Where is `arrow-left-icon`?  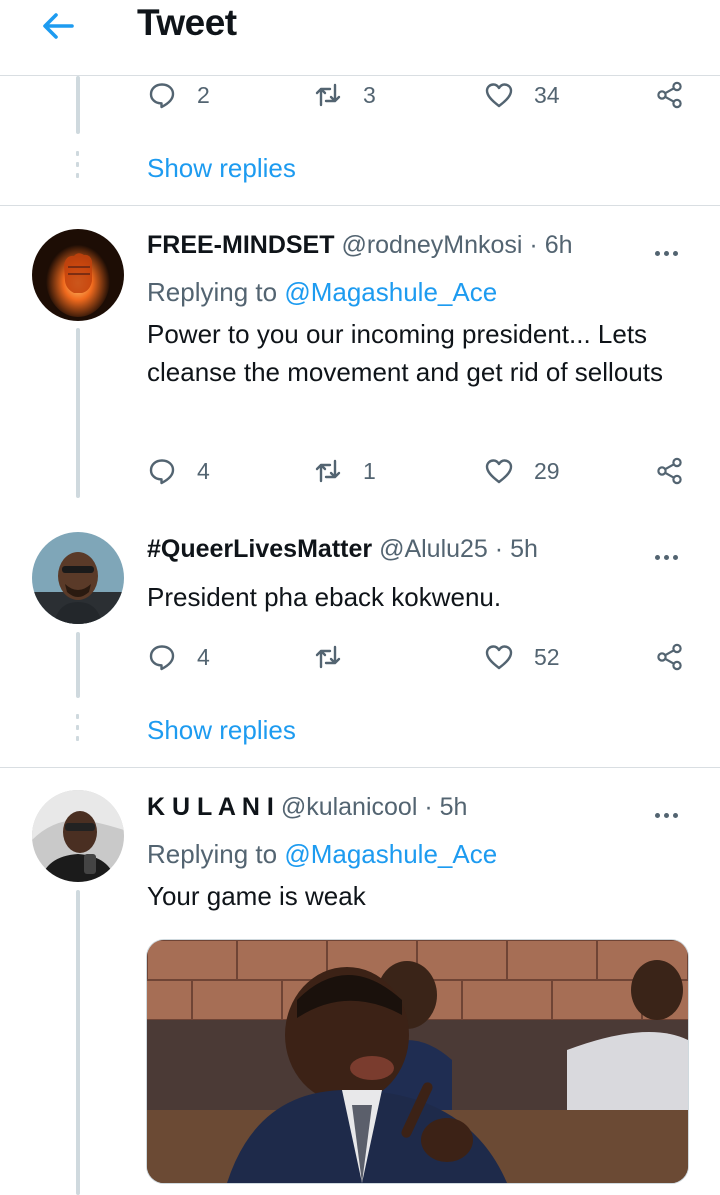 arrow-left-icon is located at coordinates (58, 26).